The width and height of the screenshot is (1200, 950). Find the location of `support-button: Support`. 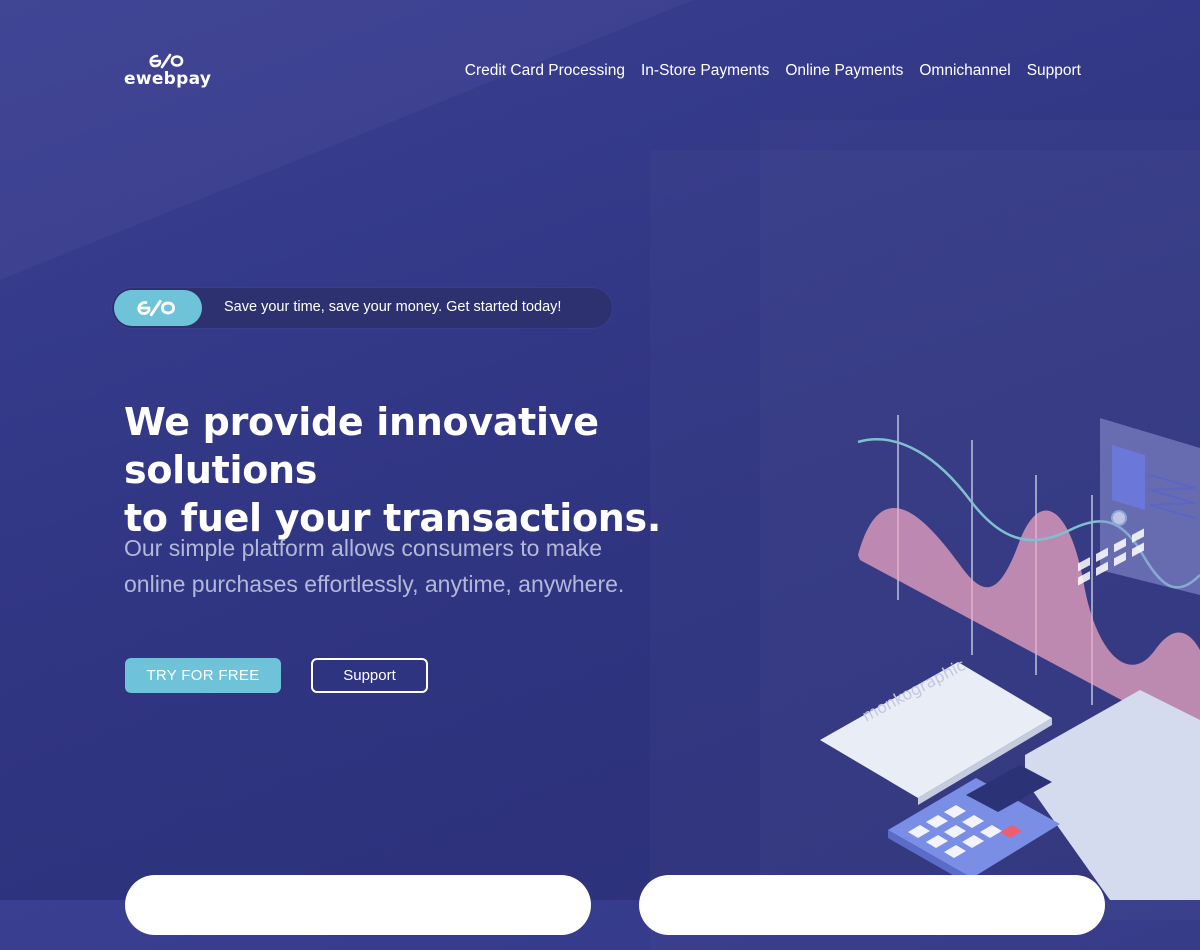

support-button: Support is located at coordinates (369, 675).